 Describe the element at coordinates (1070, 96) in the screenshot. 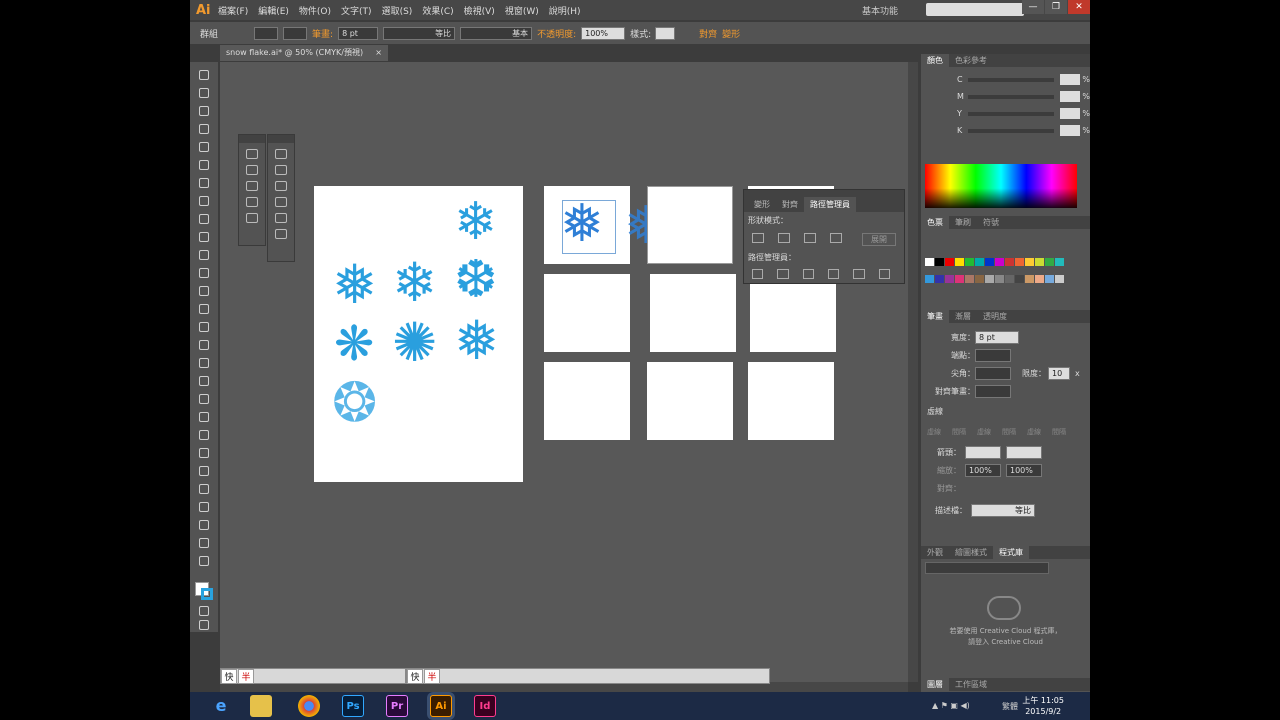

I see `magenta-field` at that location.